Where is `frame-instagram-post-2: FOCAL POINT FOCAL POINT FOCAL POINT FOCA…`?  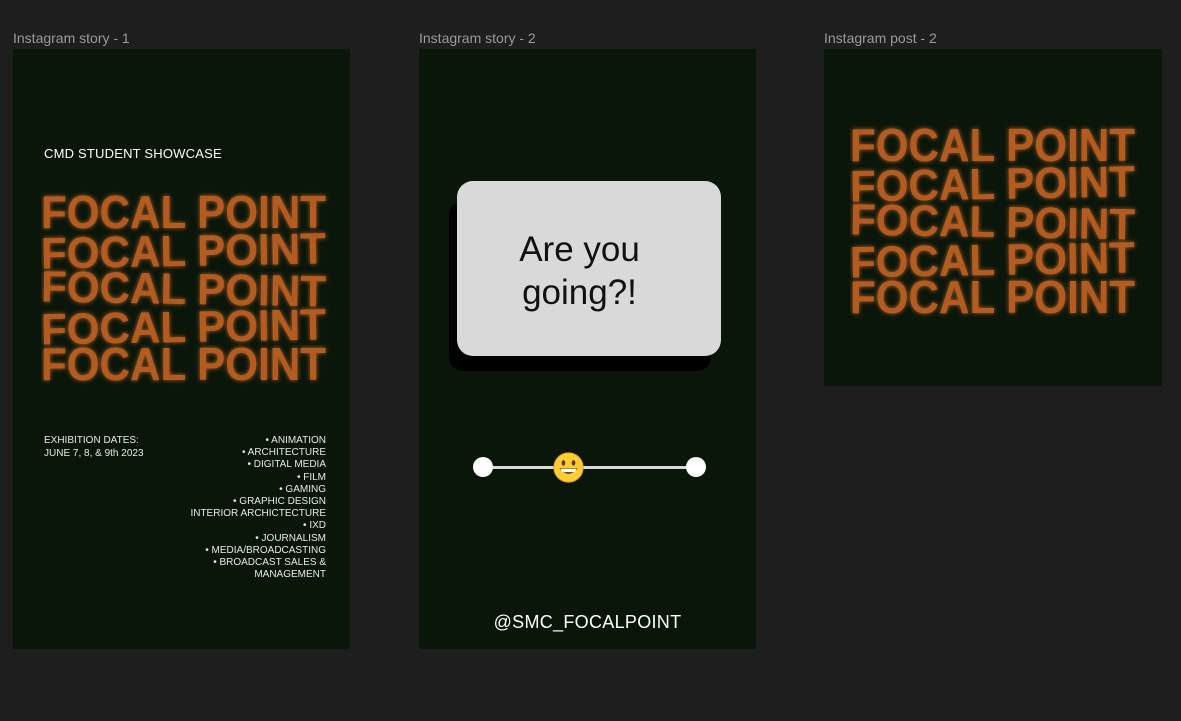 frame-instagram-post-2: FOCAL POINT FOCAL POINT FOCAL POINT FOCA… is located at coordinates (993, 217).